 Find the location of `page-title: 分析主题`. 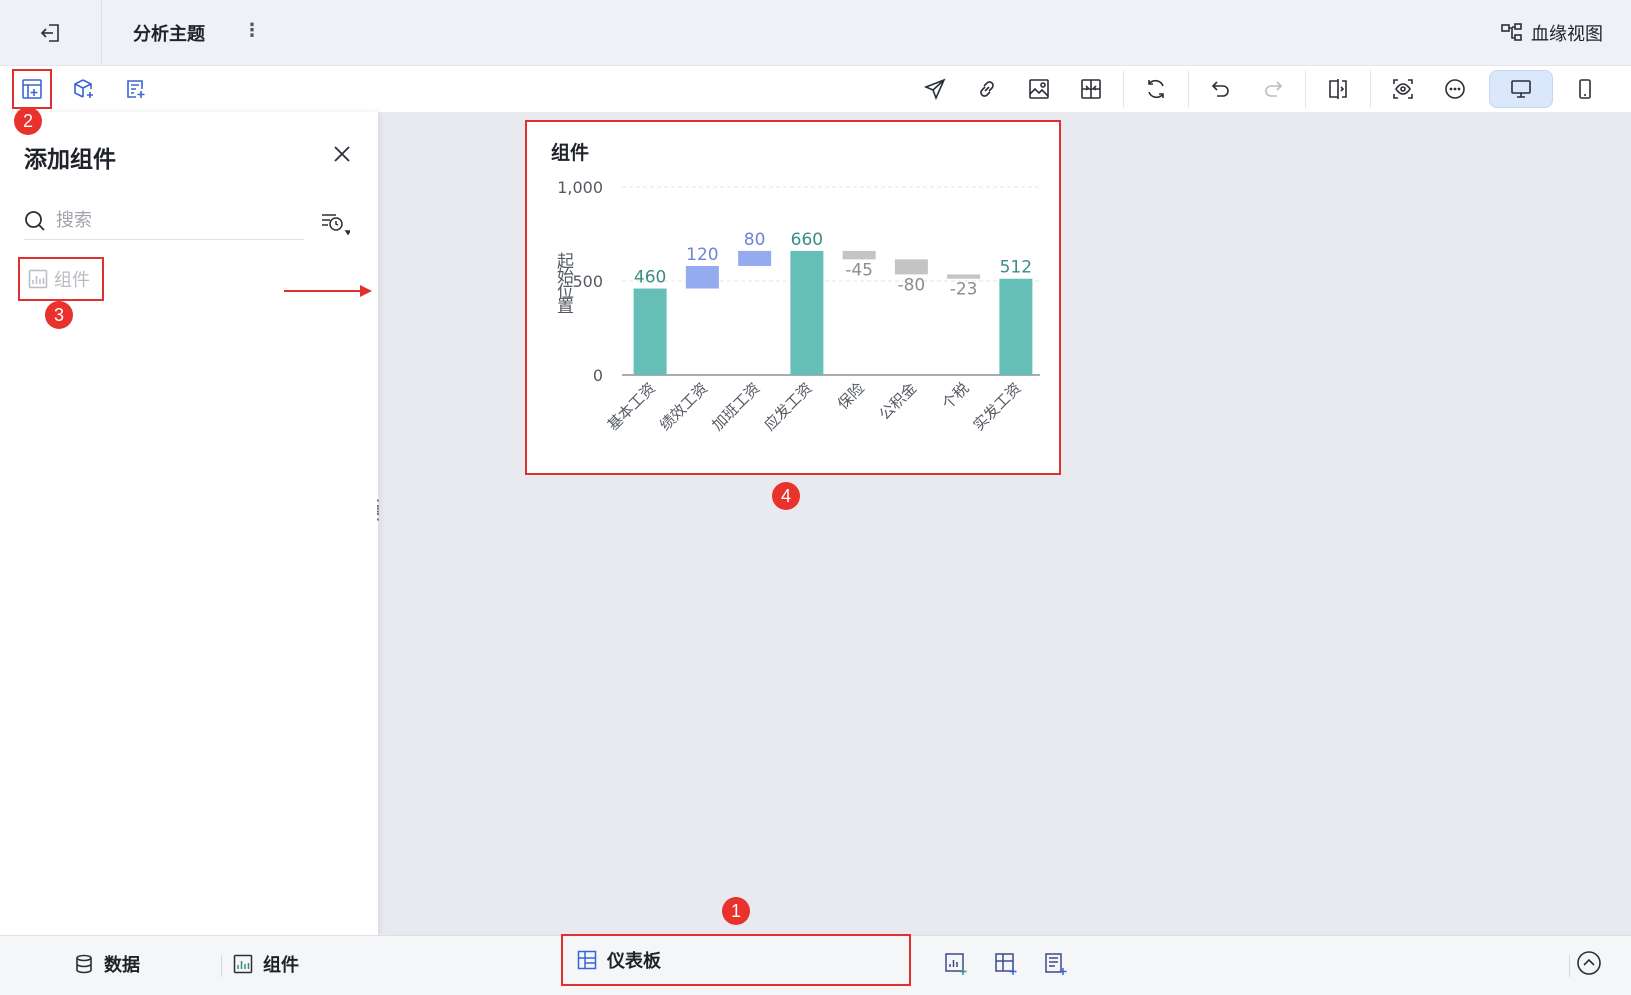

page-title: 分析主题 is located at coordinates (169, 34).